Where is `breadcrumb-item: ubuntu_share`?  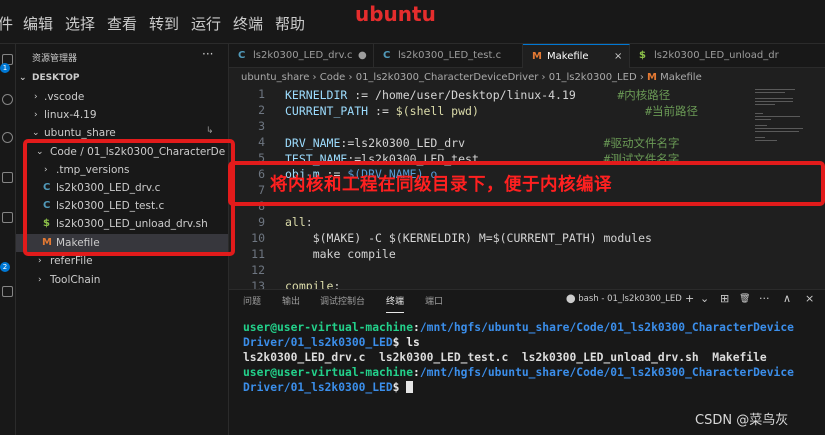 breadcrumb-item: ubuntu_share is located at coordinates (275, 77).